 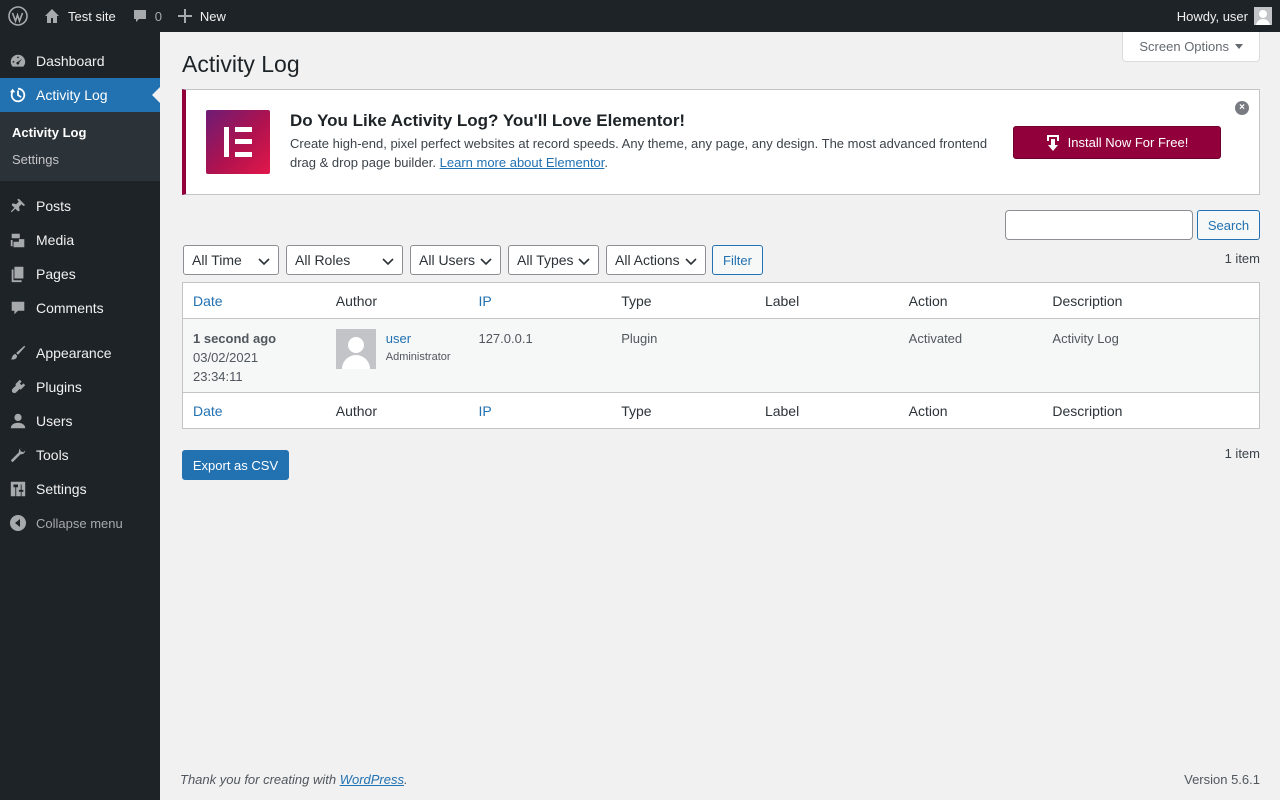 I want to click on sidebar-item-posts: Posts, so click(x=80, y=206).